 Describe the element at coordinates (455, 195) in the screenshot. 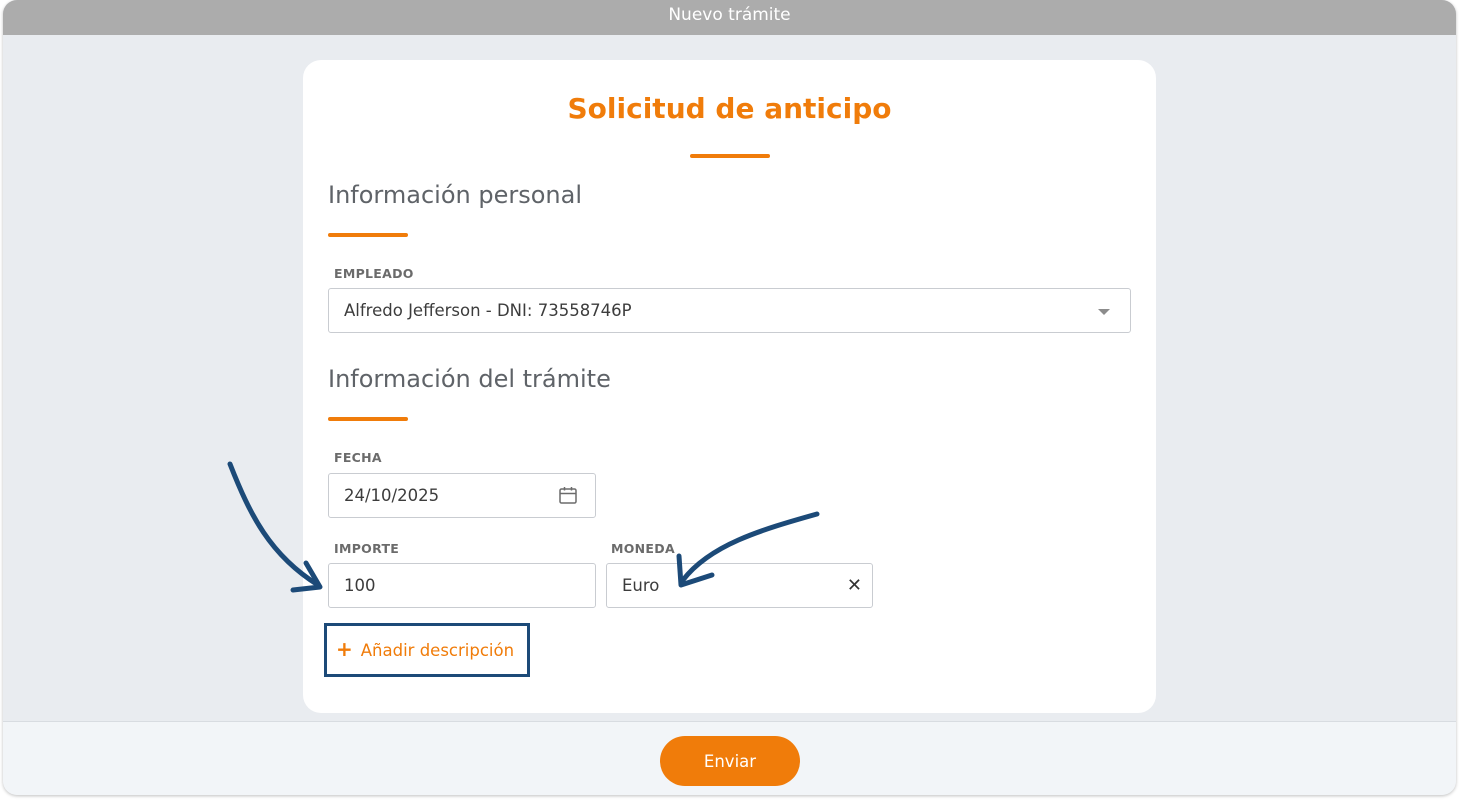

I see `section-title-personal: Información personal` at that location.